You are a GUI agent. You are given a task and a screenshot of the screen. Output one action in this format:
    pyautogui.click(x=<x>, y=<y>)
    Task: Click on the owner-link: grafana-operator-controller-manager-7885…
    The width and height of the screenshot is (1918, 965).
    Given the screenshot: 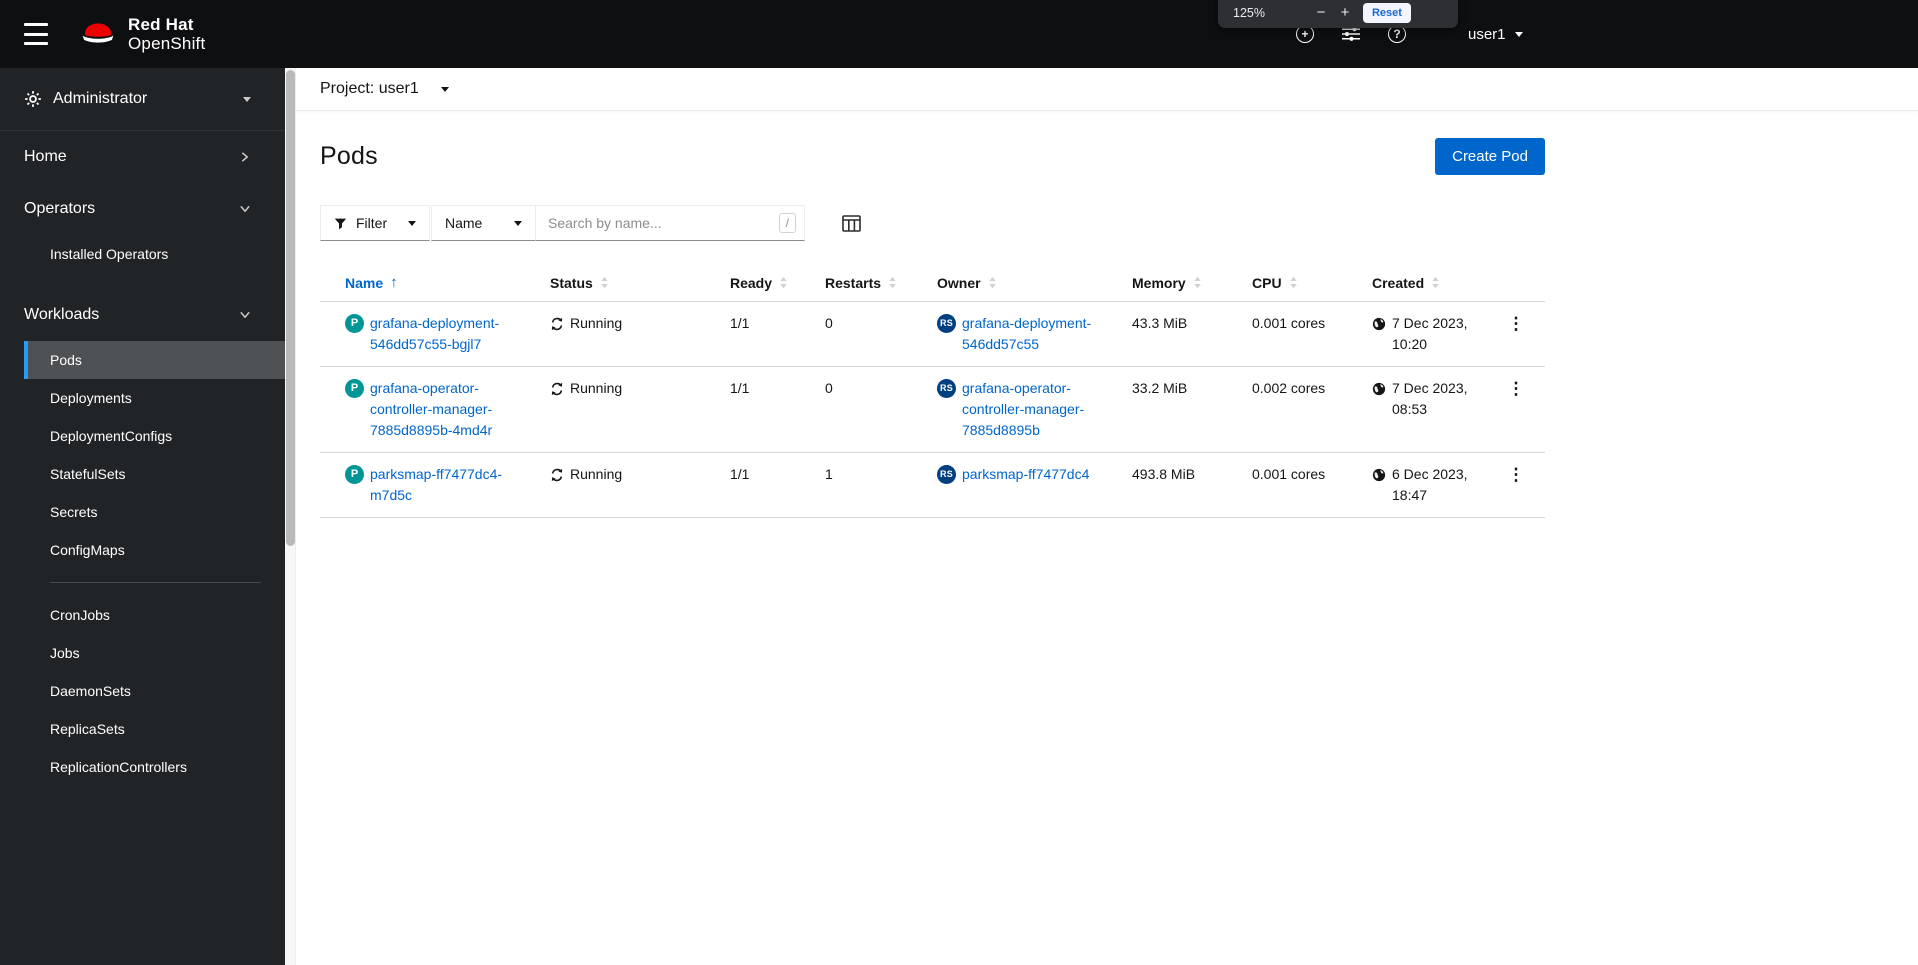 What is the action you would take?
    pyautogui.click(x=1030, y=409)
    